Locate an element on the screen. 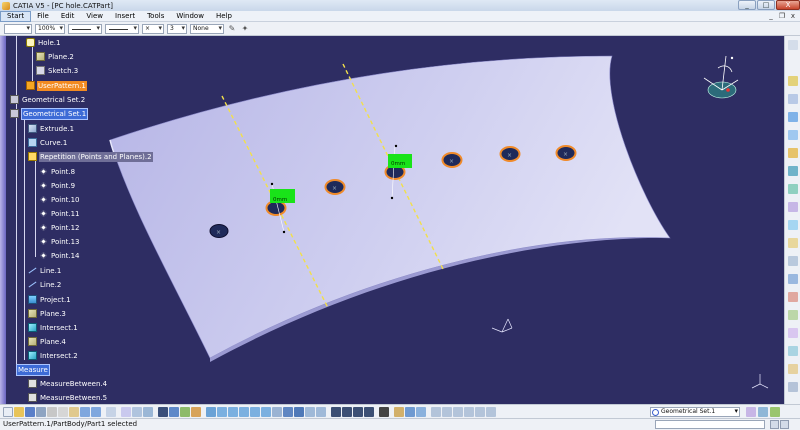  menu-insert: Insert is located at coordinates (125, 16).